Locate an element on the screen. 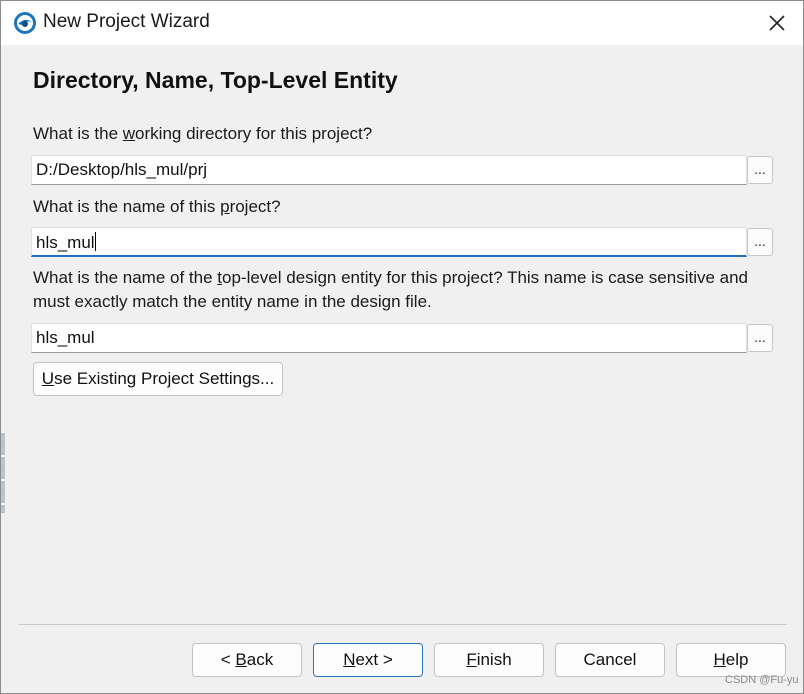  cancel-button: Cancel is located at coordinates (610, 660).